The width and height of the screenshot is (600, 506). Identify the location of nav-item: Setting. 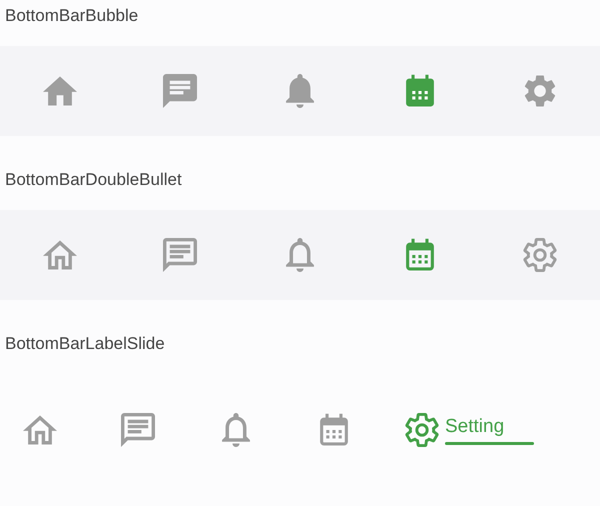
(463, 430).